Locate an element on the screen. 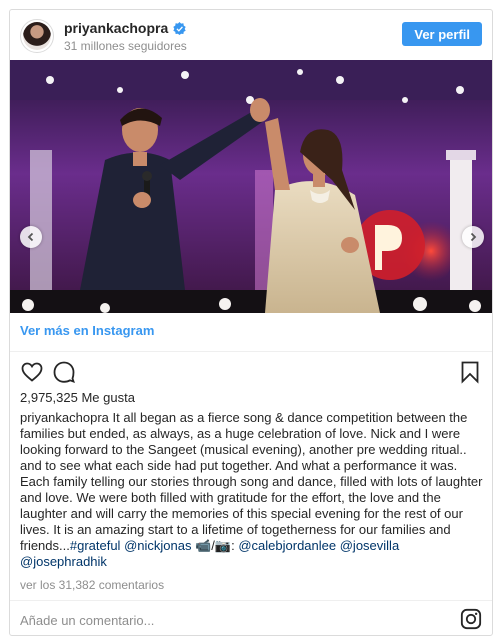 Image resolution: width=499 pixels, height=643 pixels. mention-link: @nickjonas is located at coordinates (157, 545).